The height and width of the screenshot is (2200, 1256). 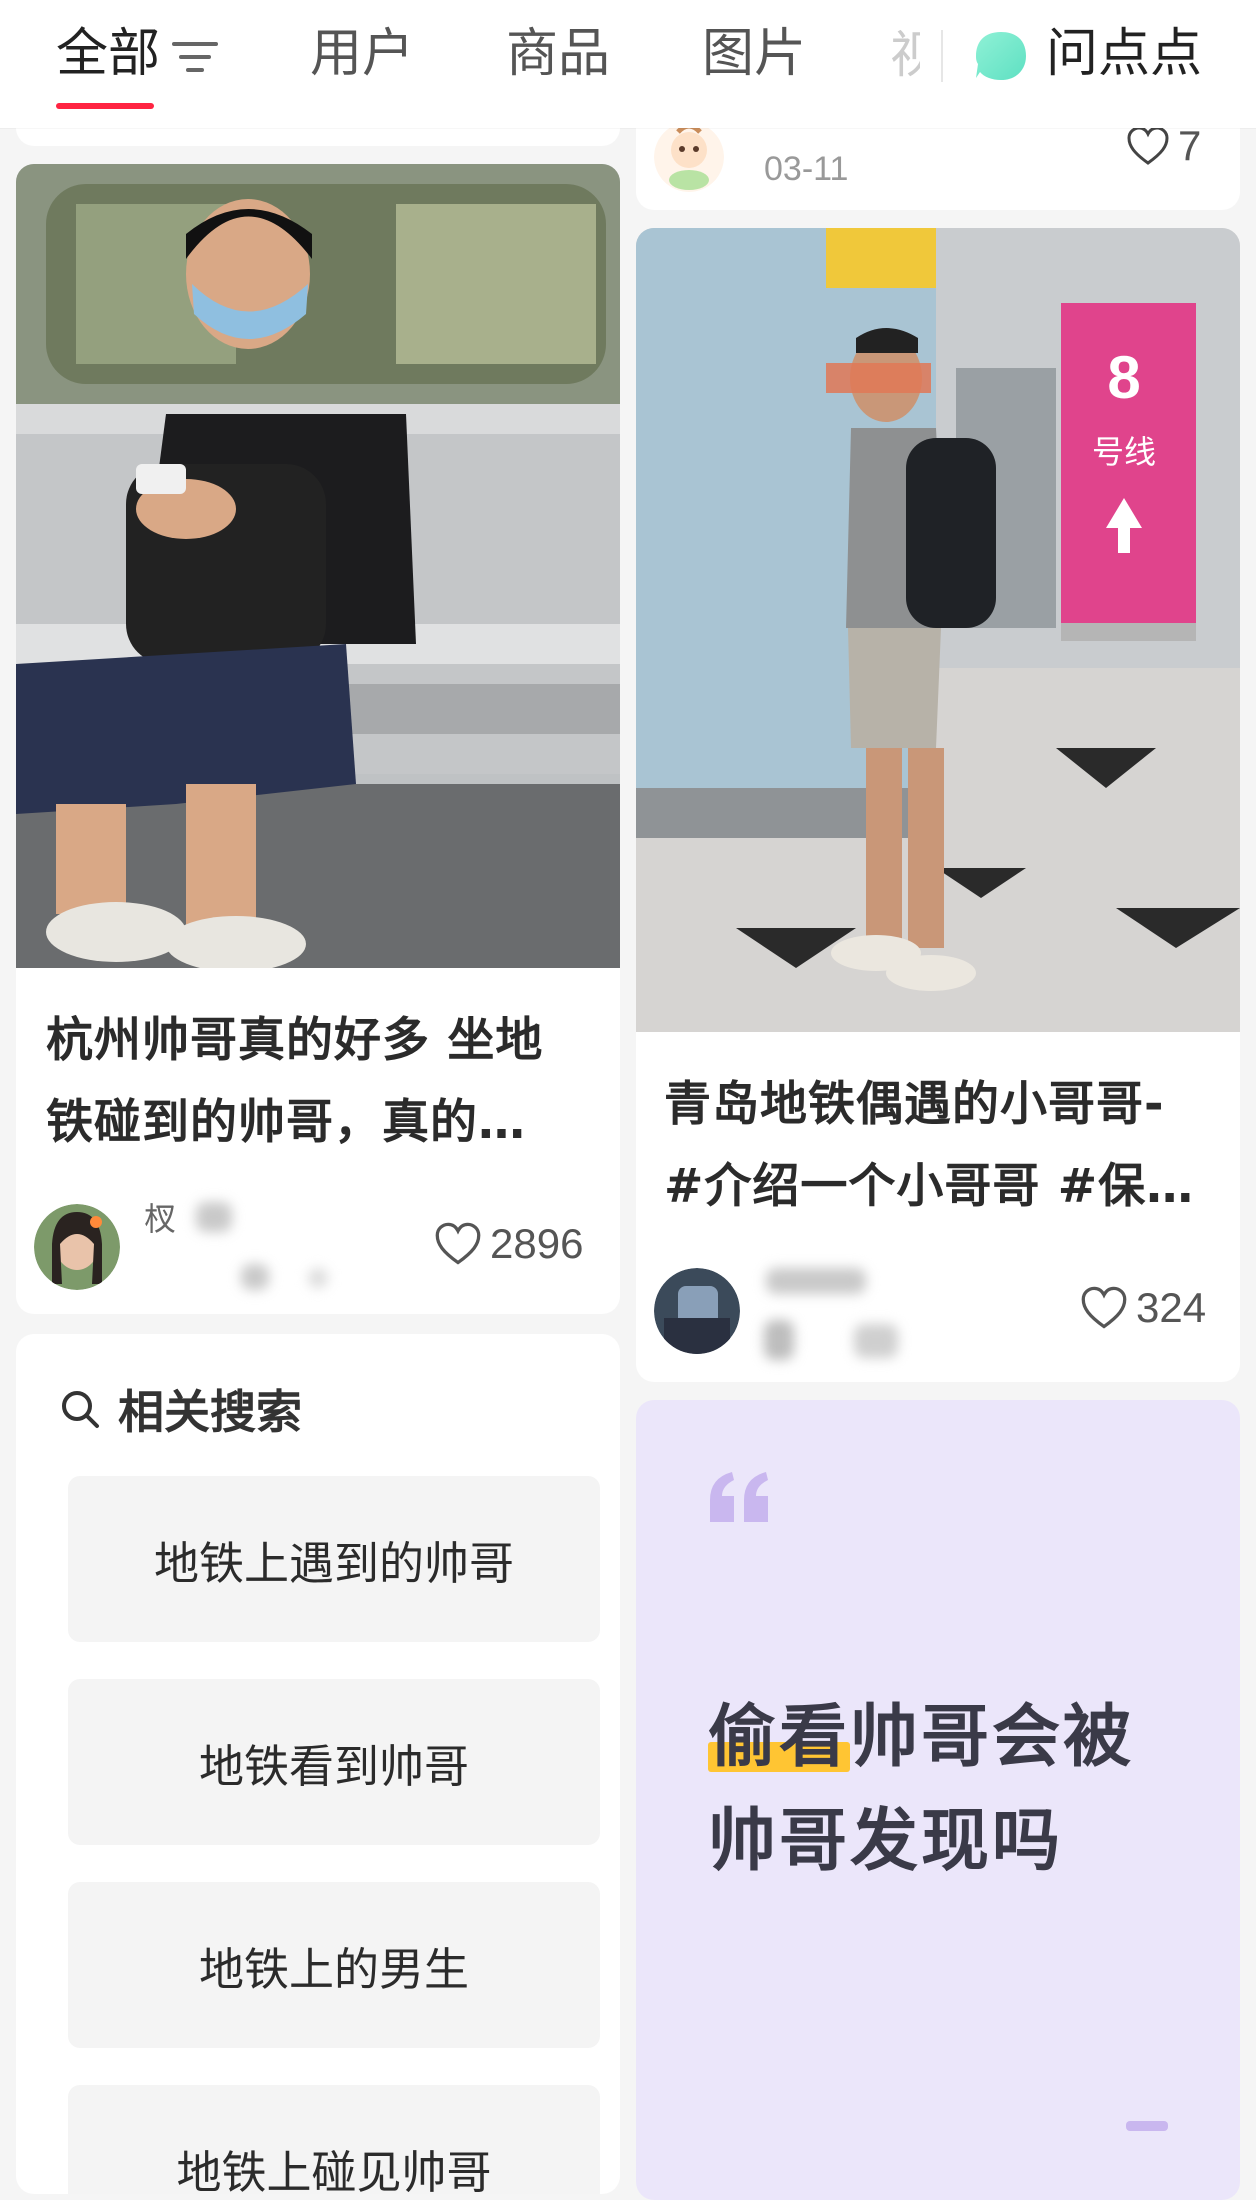 I want to click on tab-partial-overflow: 视, so click(x=905, y=55).